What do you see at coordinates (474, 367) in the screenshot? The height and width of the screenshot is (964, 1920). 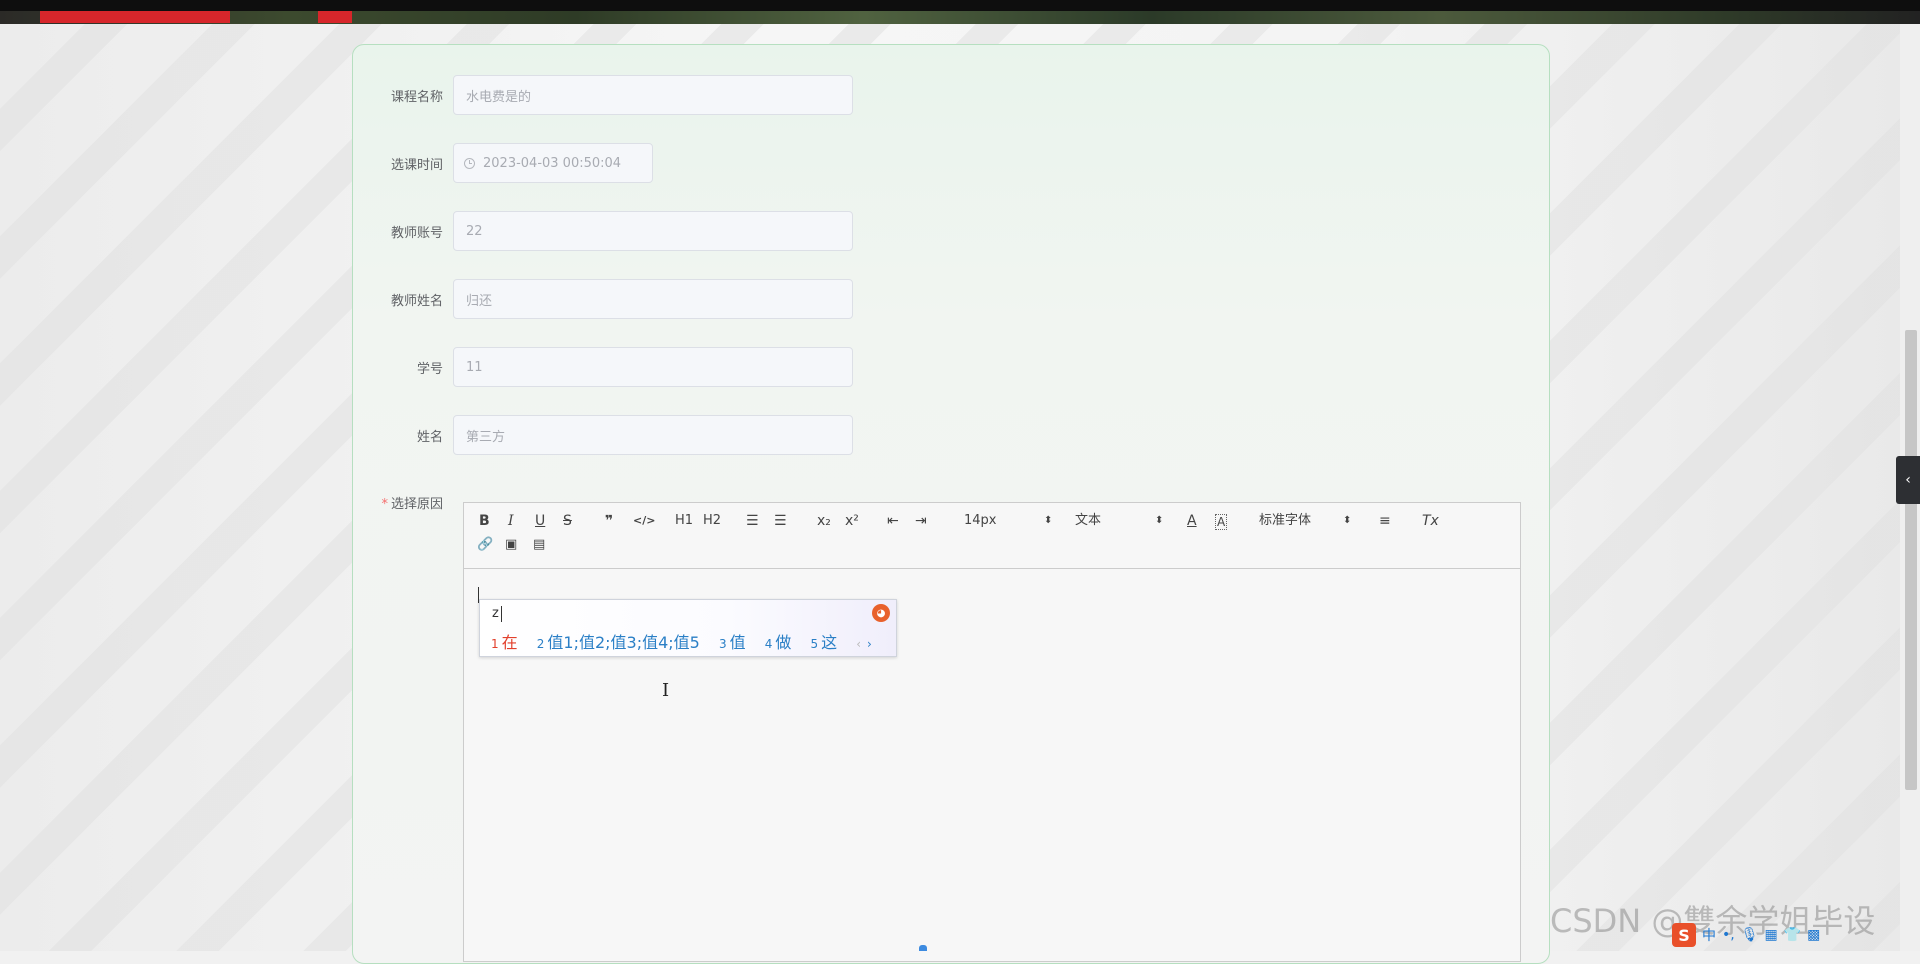 I see `student-id-value: 11` at bounding box center [474, 367].